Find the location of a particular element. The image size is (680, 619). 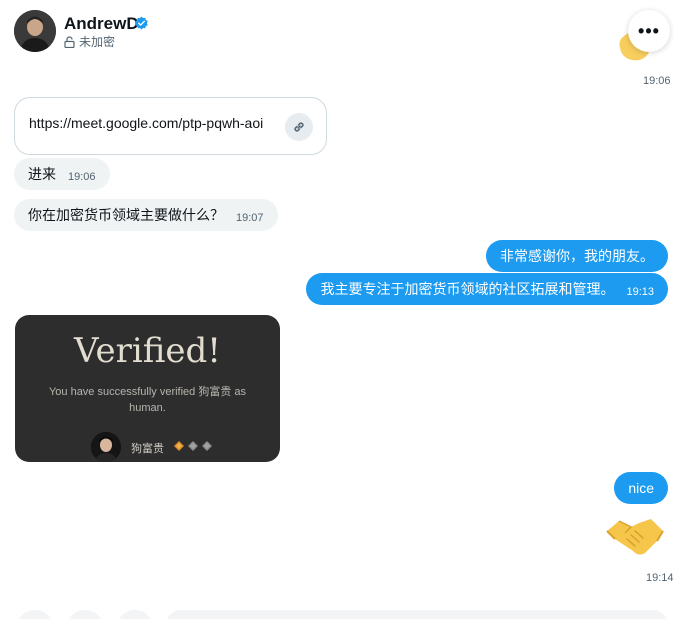

gif-button is located at coordinates (85, 614).